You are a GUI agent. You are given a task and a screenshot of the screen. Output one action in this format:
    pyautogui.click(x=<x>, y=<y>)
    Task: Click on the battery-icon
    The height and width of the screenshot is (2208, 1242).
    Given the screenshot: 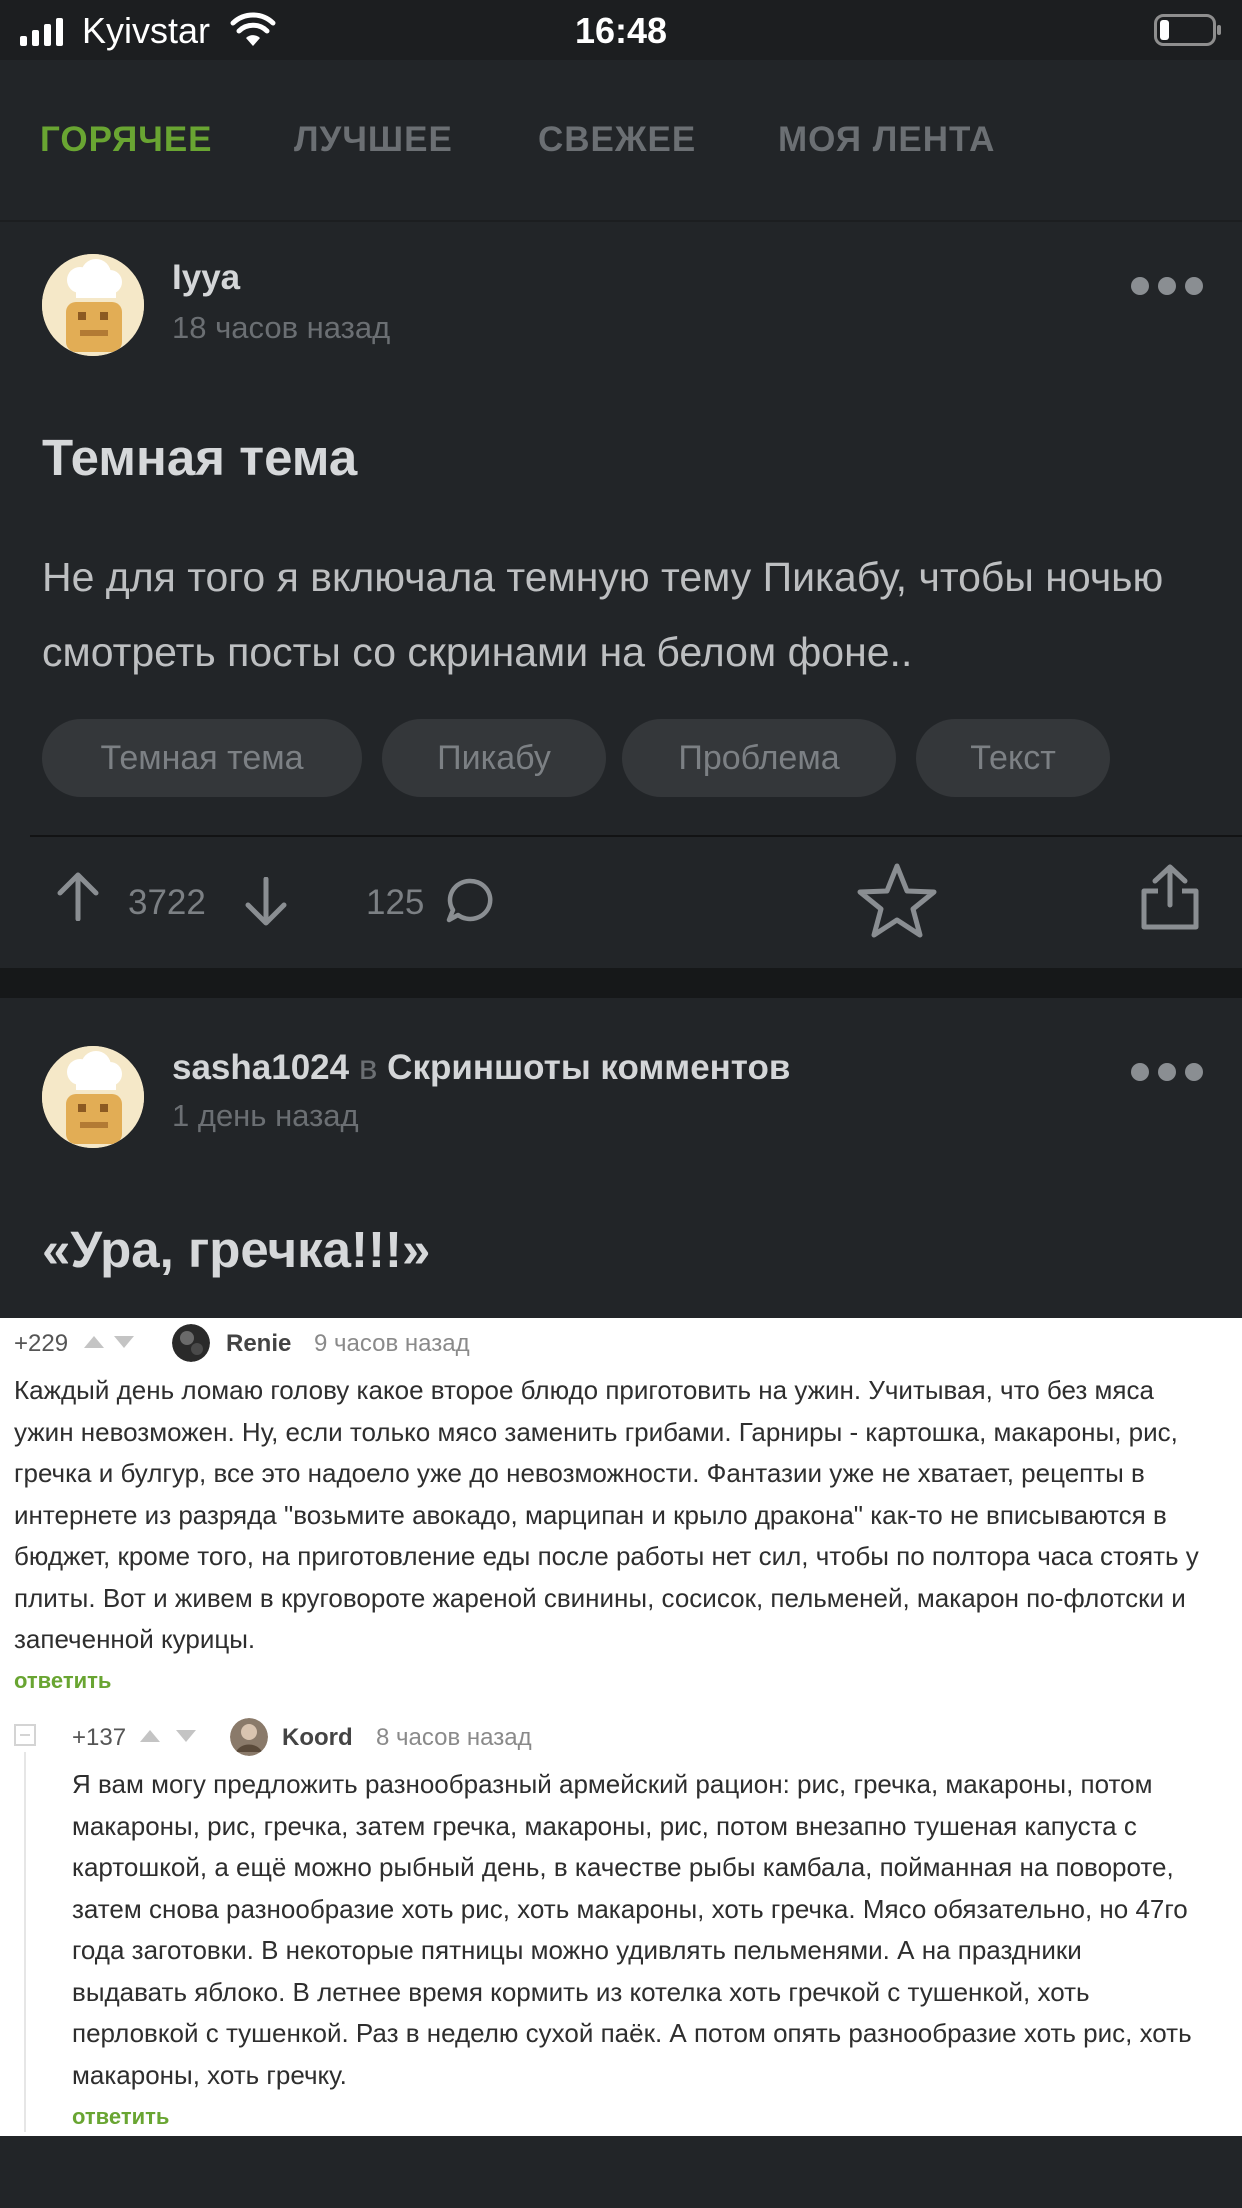 What is the action you would take?
    pyautogui.click(x=1187, y=30)
    